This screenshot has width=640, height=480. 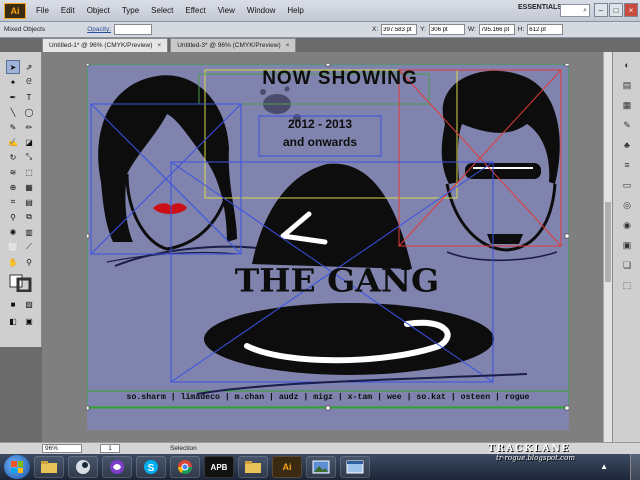 What do you see at coordinates (15, 10) in the screenshot?
I see `illustrator-logo: Ai` at bounding box center [15, 10].